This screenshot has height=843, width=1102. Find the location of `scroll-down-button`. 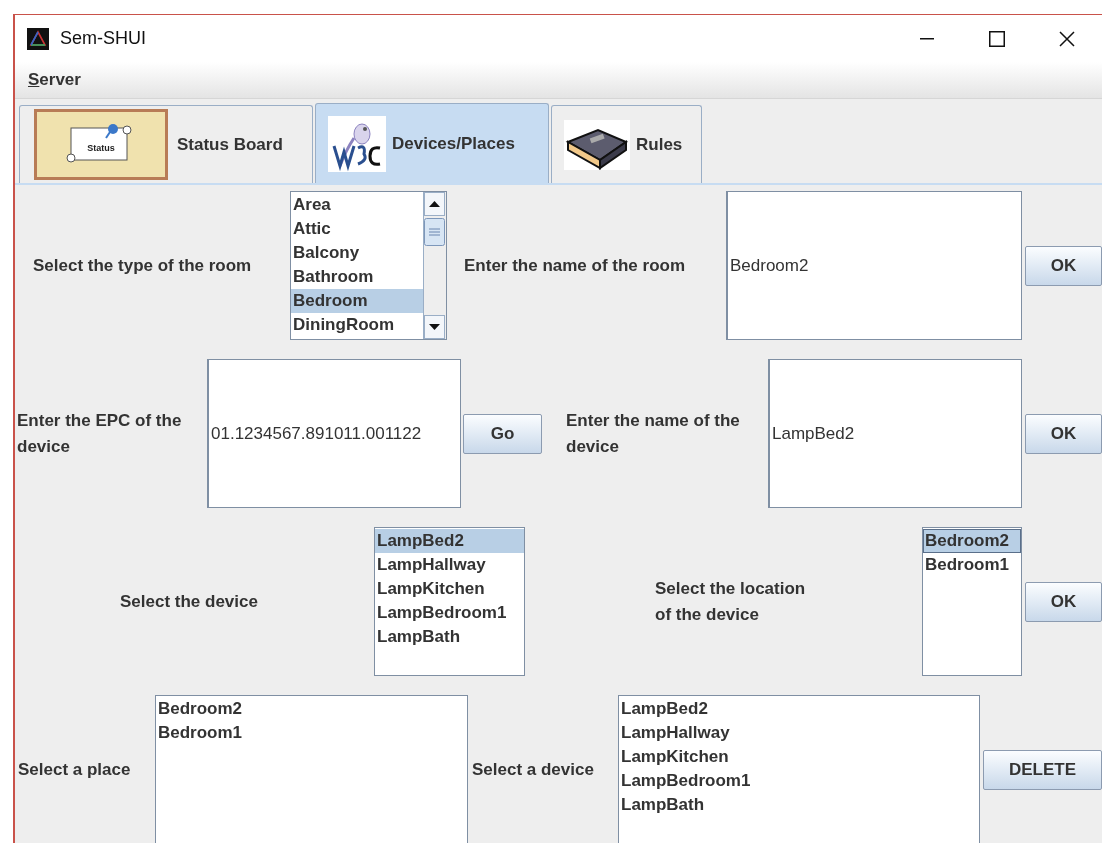

scroll-down-button is located at coordinates (434, 327).